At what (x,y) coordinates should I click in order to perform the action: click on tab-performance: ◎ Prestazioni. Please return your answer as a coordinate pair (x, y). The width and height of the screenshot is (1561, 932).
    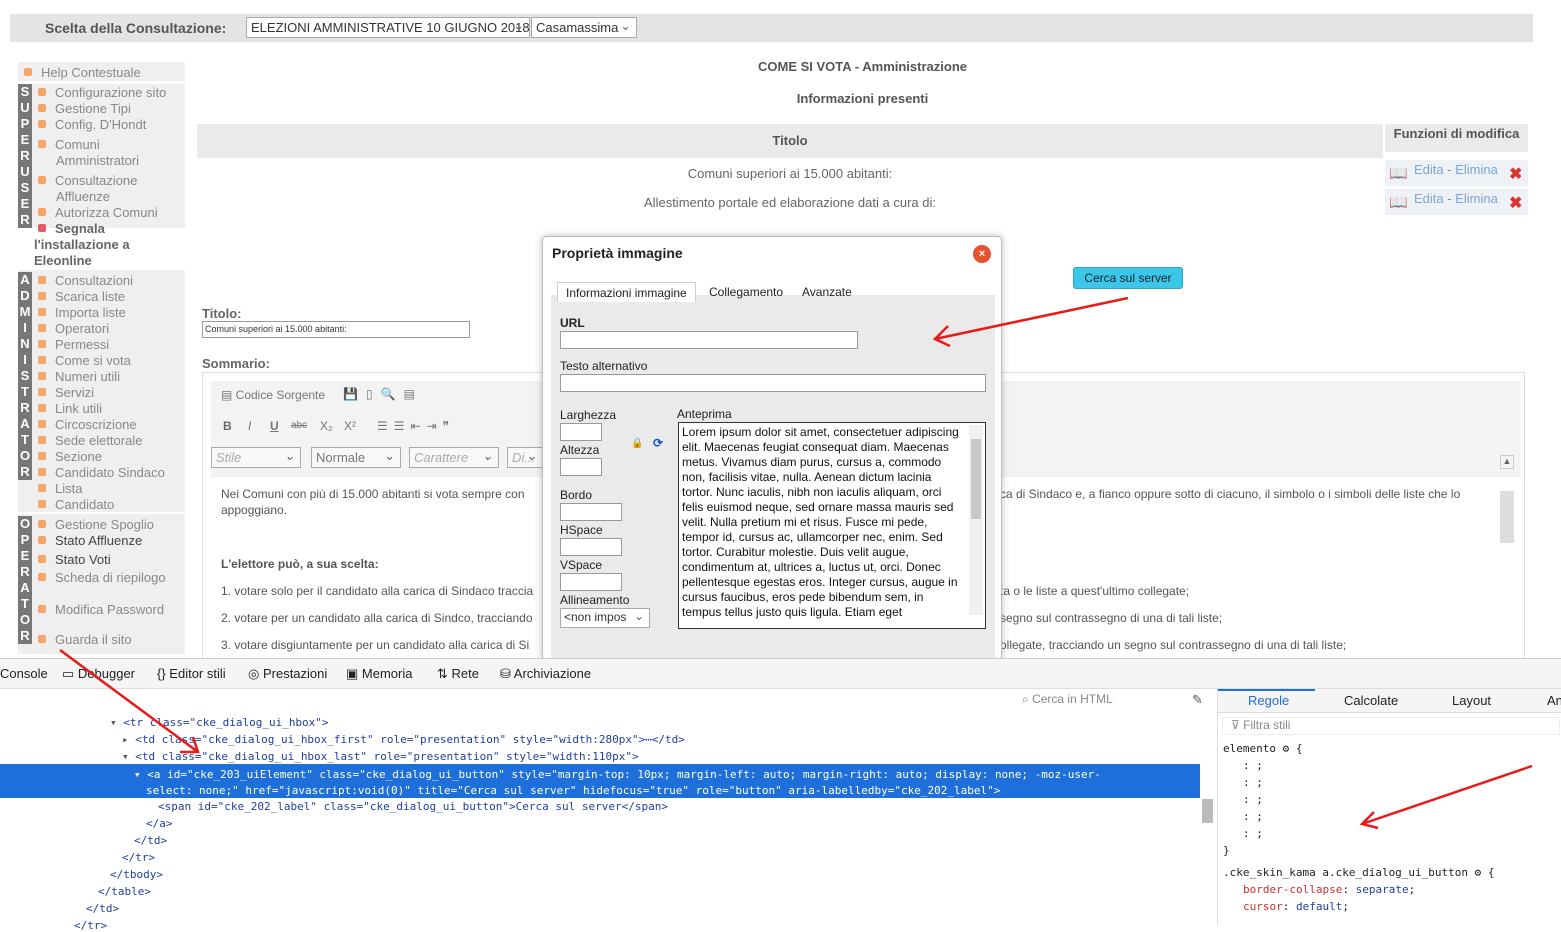
    Looking at the image, I should click on (287, 674).